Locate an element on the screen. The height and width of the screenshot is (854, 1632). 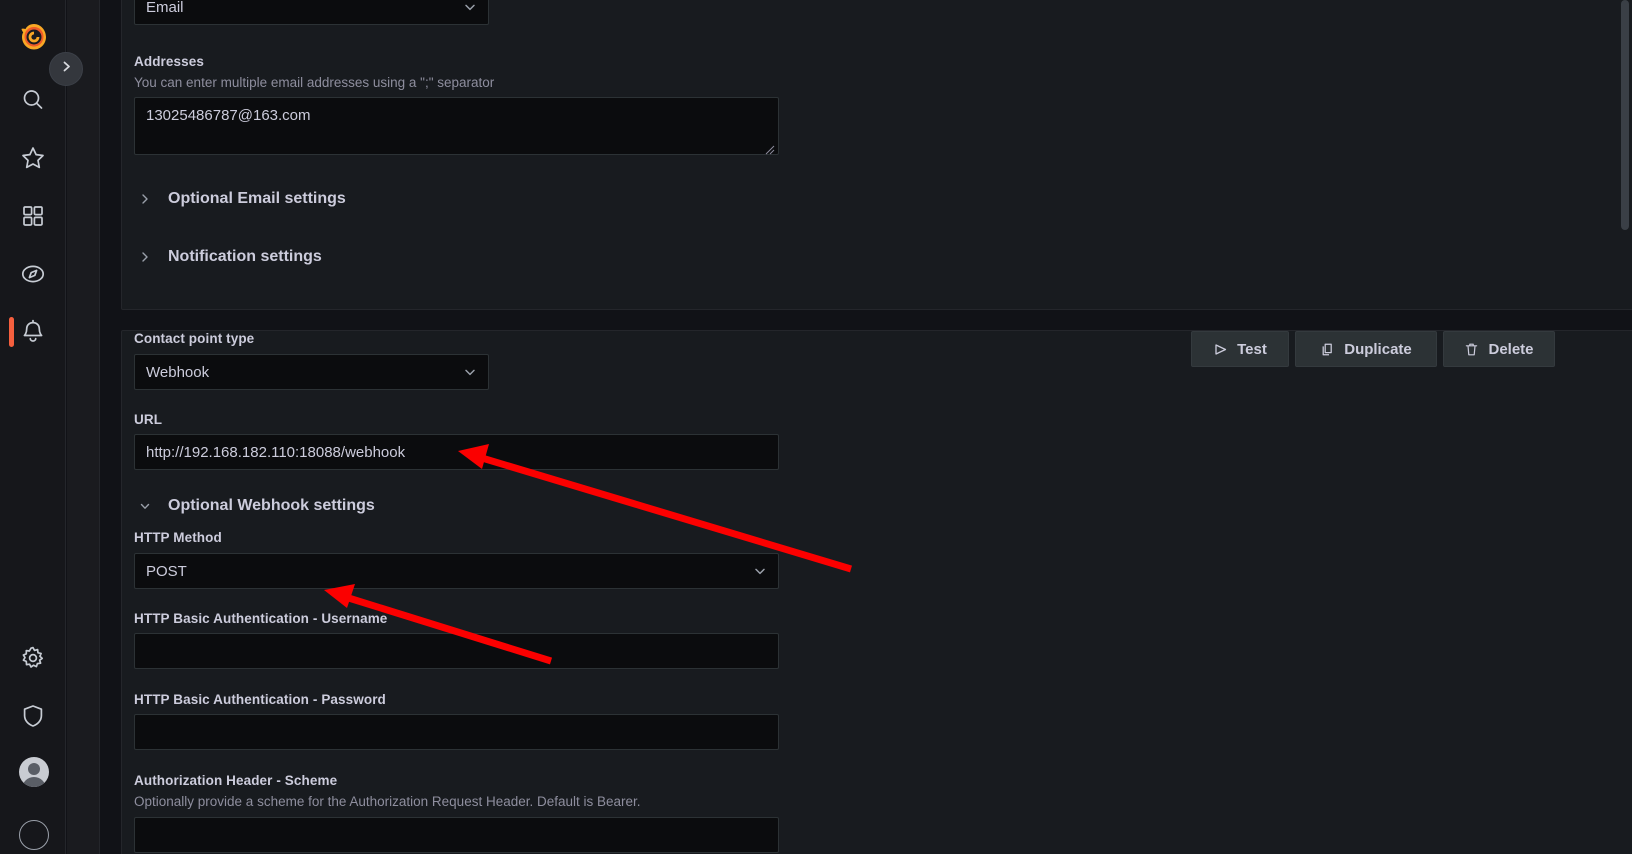
basic-auth-username-label: HTTP Basic Authentication - Username is located at coordinates (261, 618).